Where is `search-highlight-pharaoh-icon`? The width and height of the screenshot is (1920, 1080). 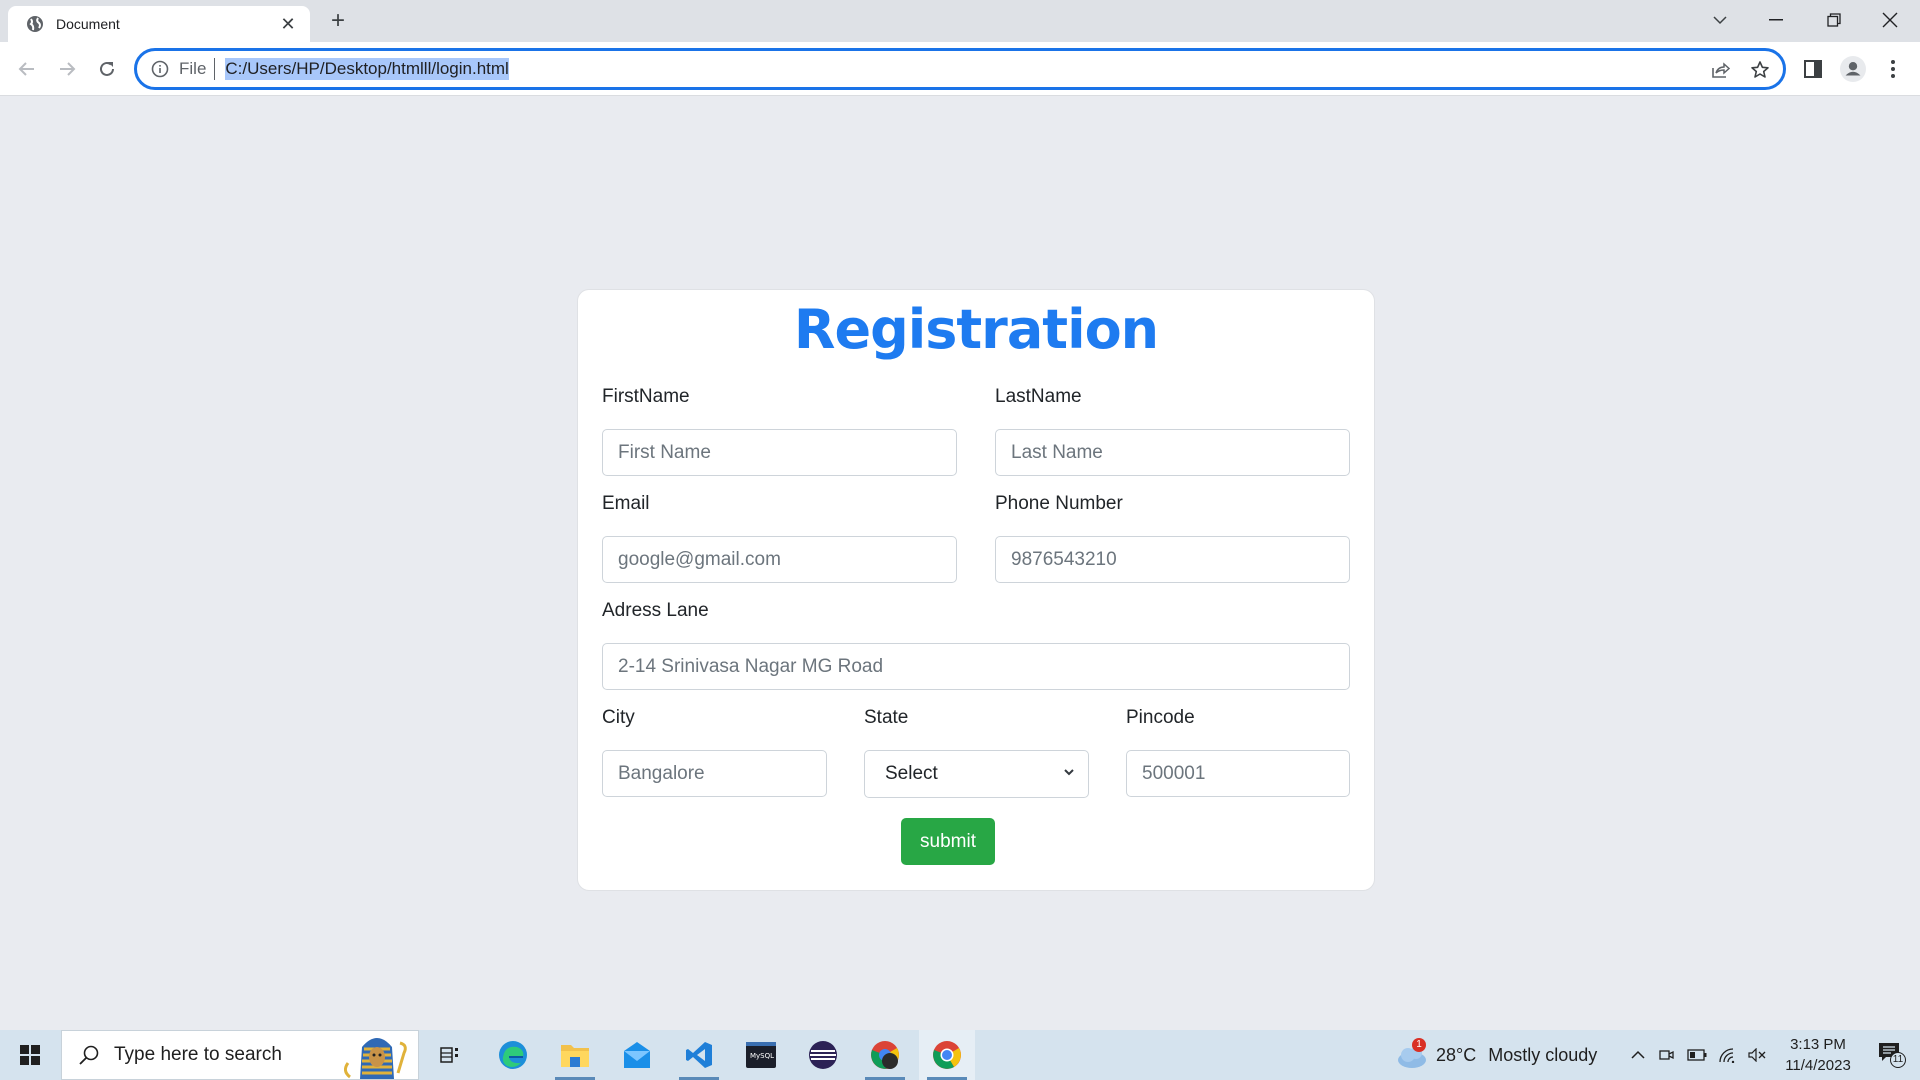 search-highlight-pharaoh-icon is located at coordinates (375, 1058).